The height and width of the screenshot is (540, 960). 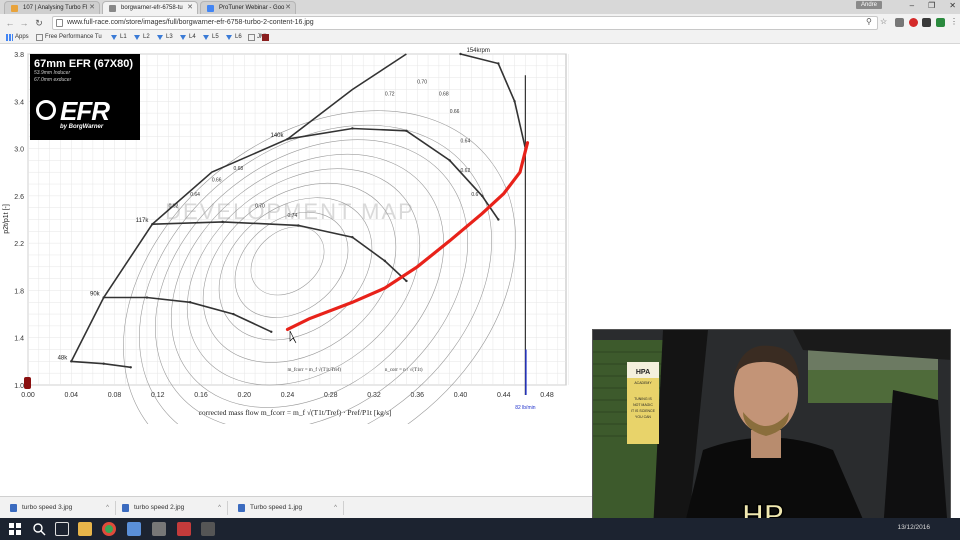 I want to click on download-item: Turbo speed 1.jpg ^, so click(x=290, y=508).